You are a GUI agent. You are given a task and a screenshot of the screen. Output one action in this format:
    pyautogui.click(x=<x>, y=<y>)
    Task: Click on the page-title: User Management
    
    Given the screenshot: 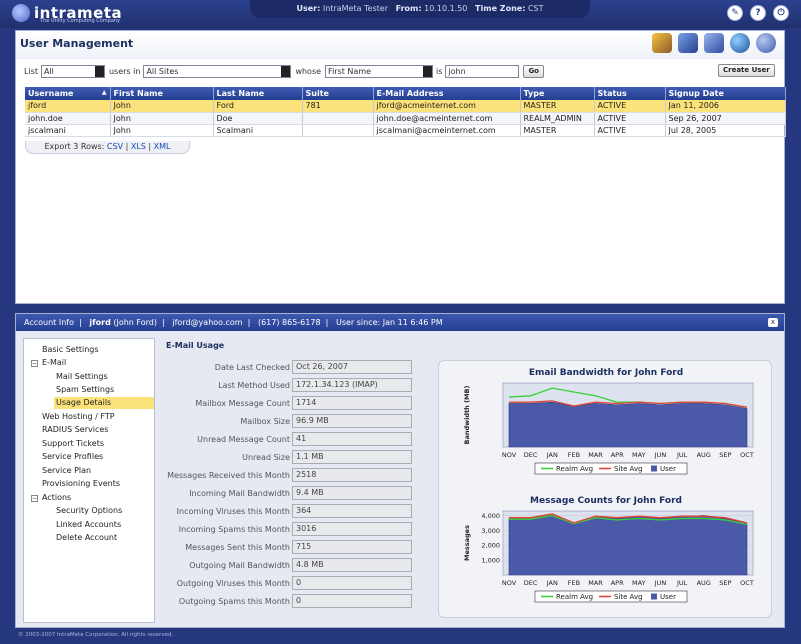 What is the action you would take?
    pyautogui.click(x=77, y=43)
    